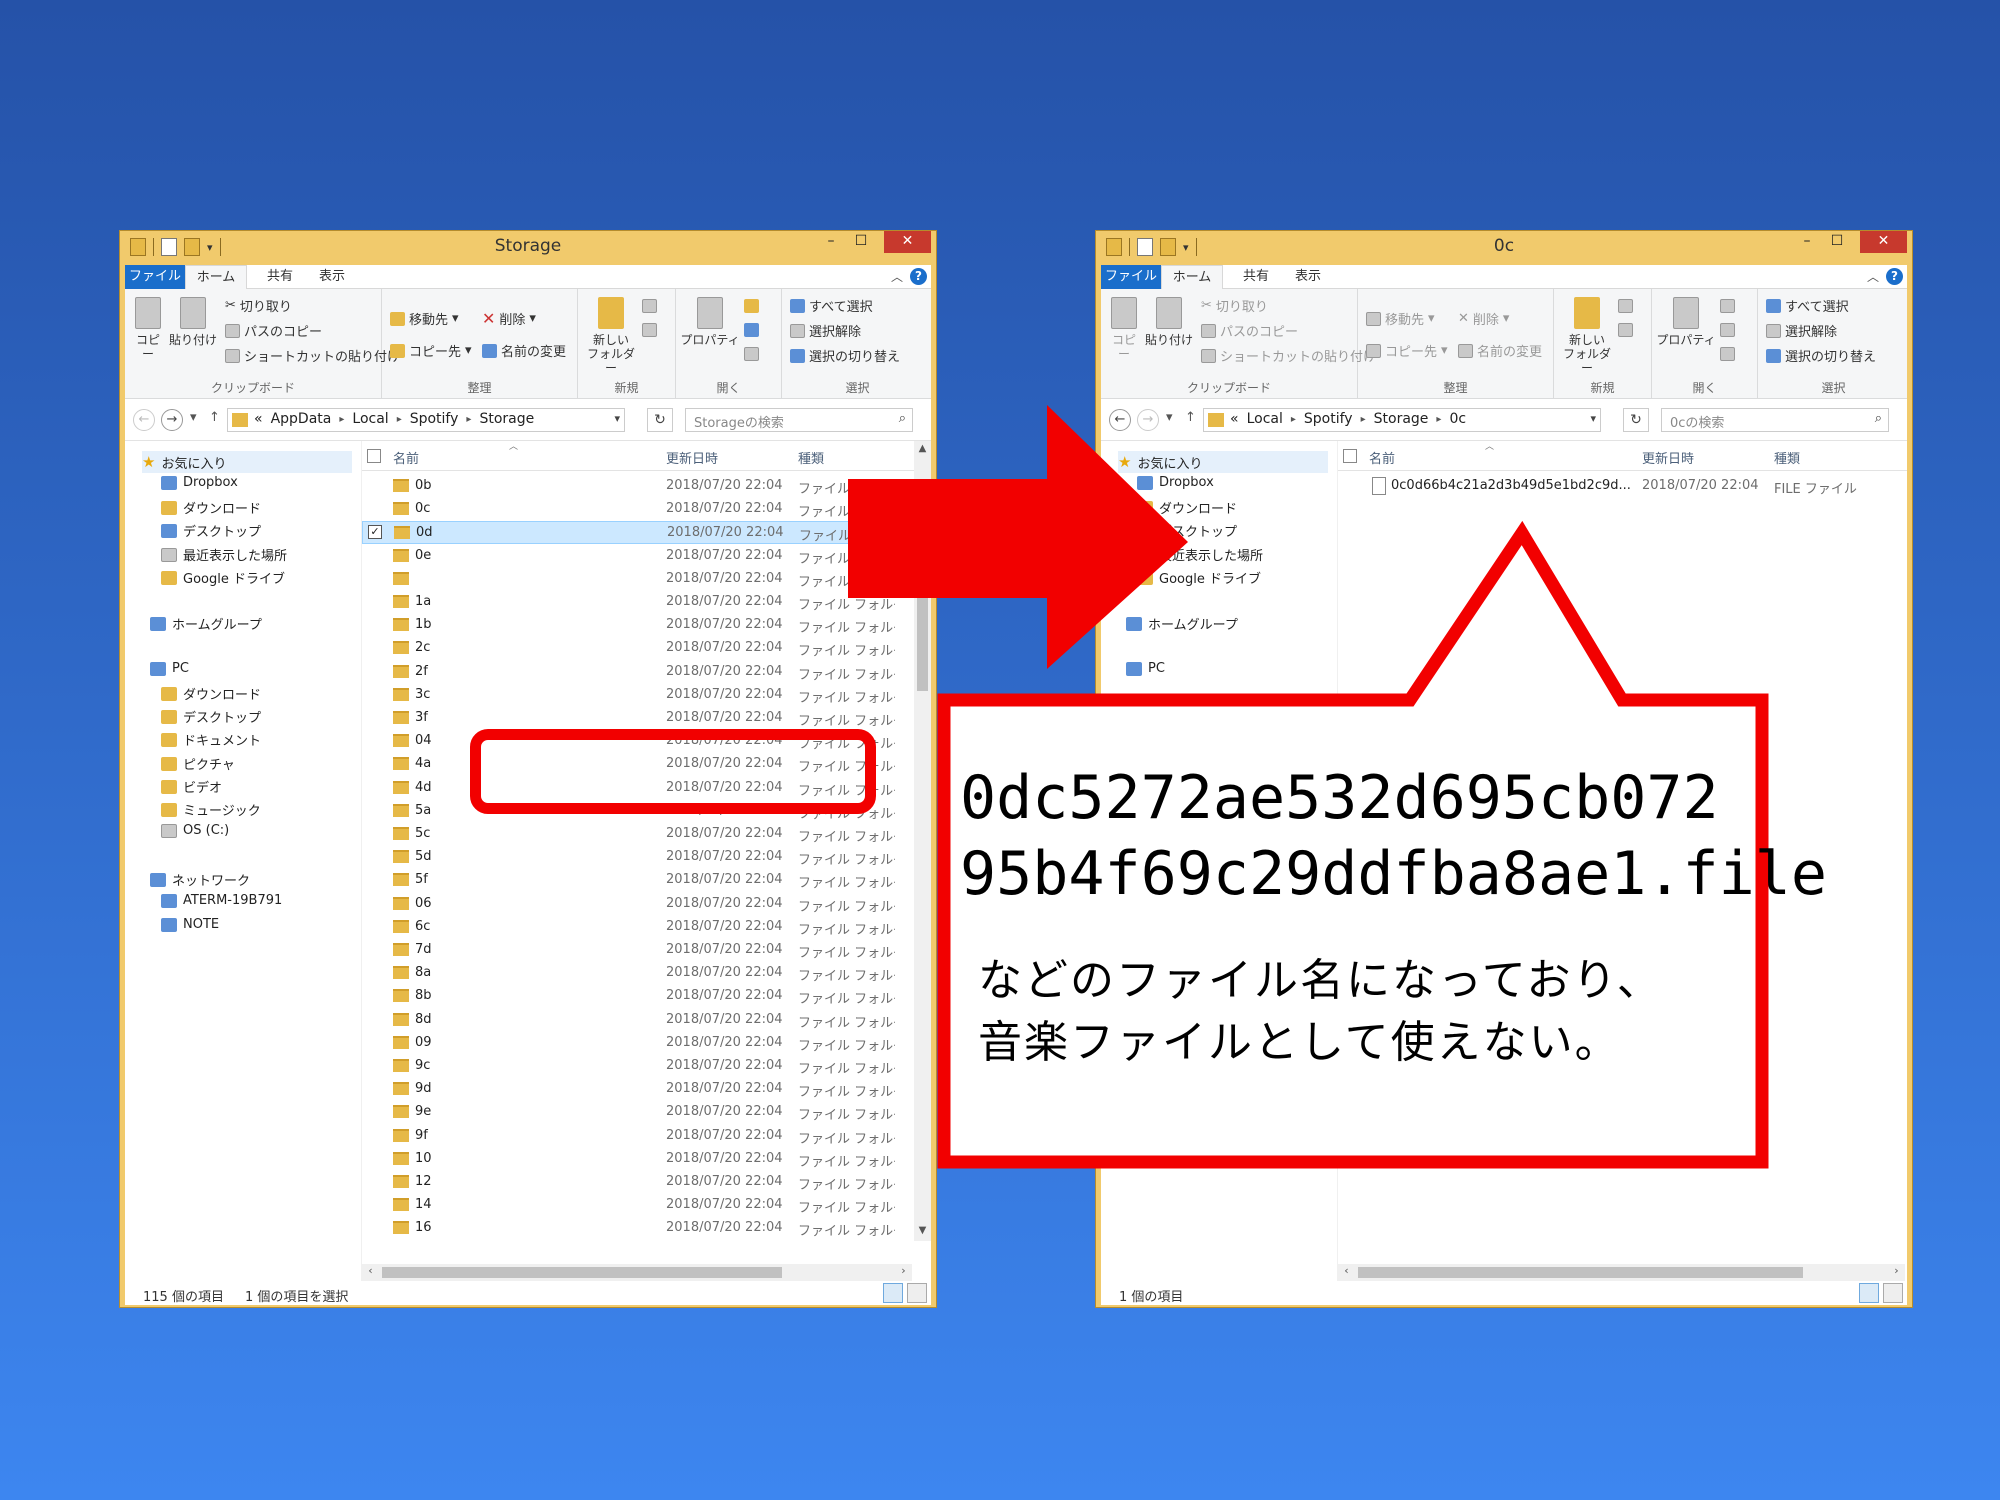 The image size is (2000, 1500). I want to click on speech-bubble-message: などのファイル名になっており、 音楽ファイルとして使えない。, so click(1320, 1012).